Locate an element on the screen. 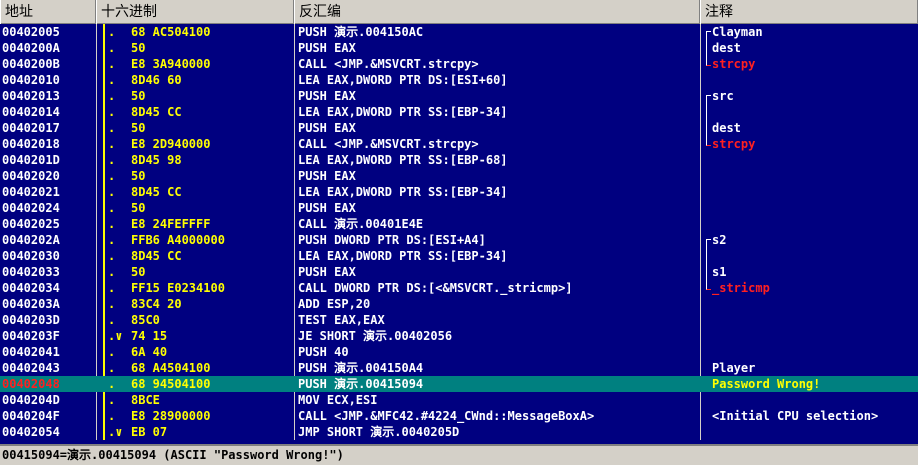 This screenshot has width=918, height=465. row-hex: 8D45 98 is located at coordinates (156, 160).